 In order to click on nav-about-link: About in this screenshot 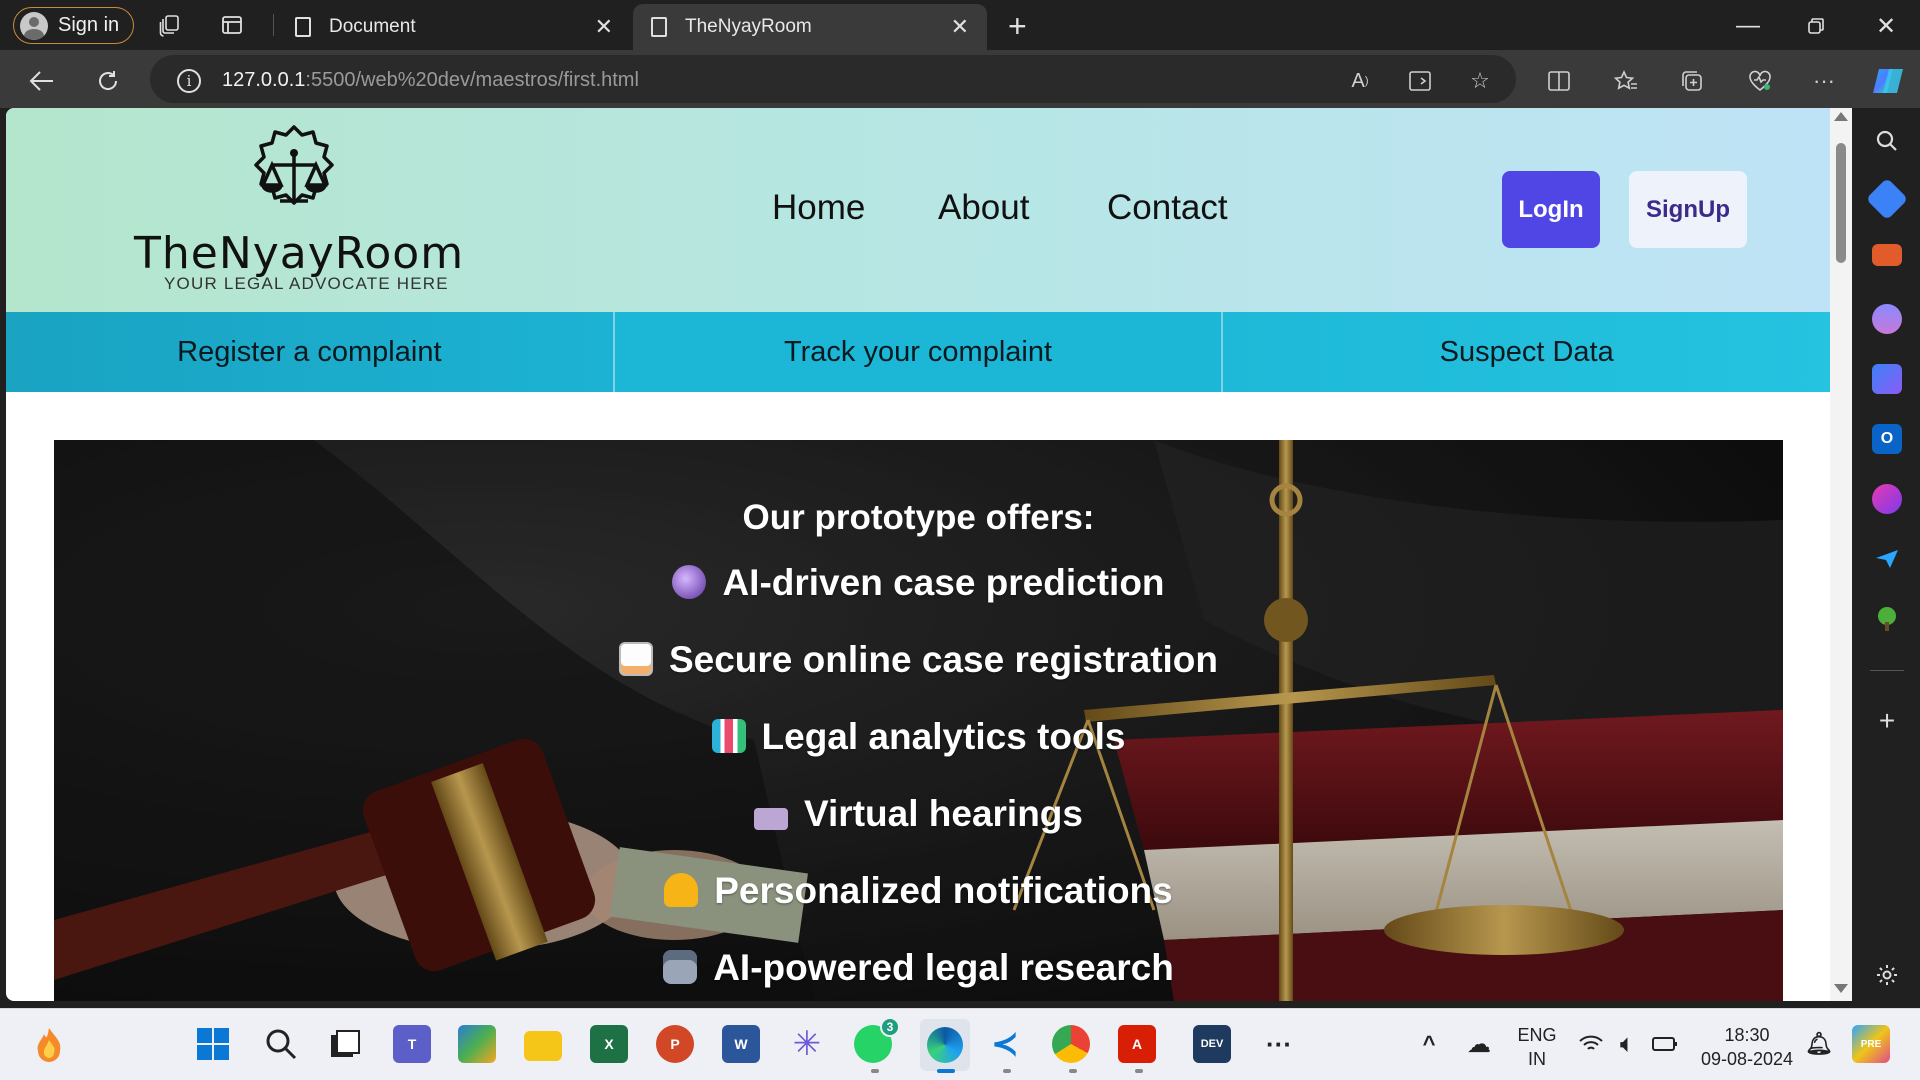, I will do `click(983, 208)`.